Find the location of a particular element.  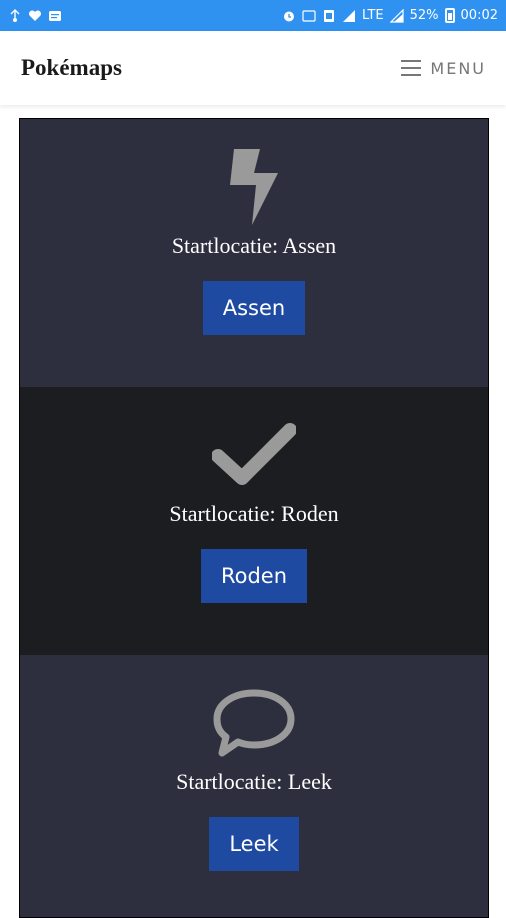

message-icon is located at coordinates (55, 15).